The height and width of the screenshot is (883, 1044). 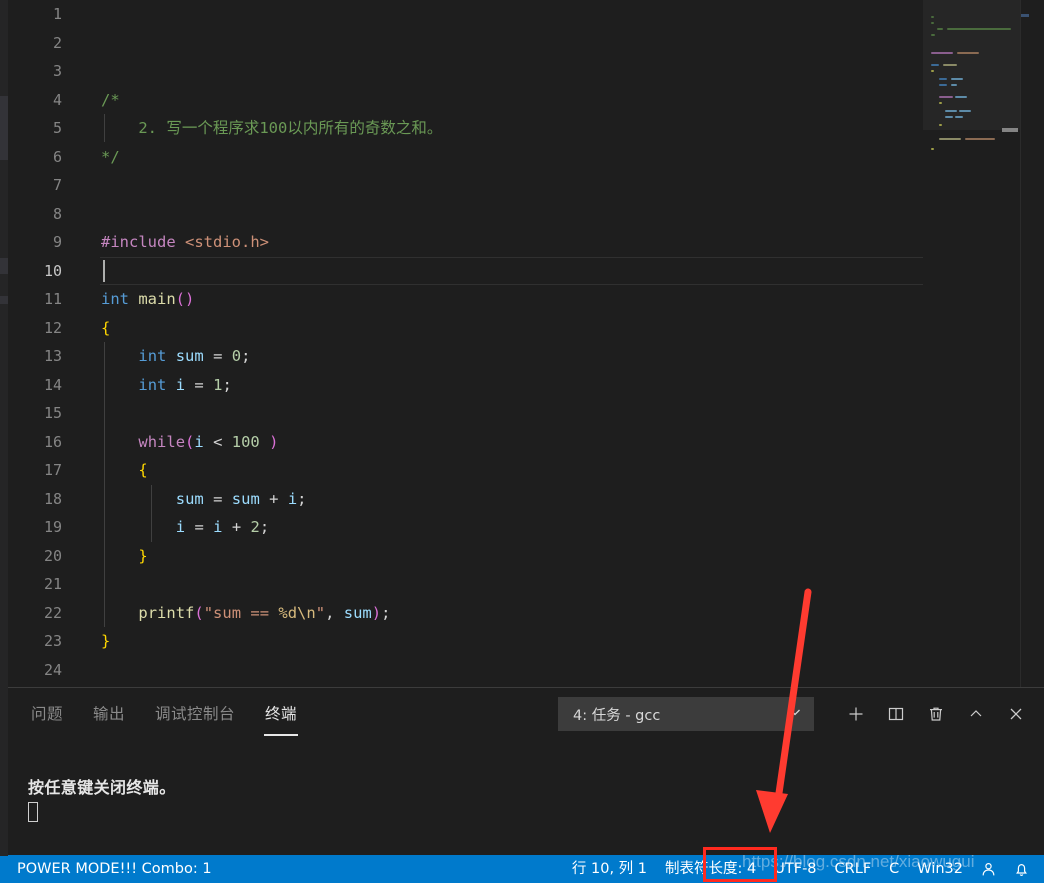 I want to click on line-content: int main(), so click(x=148, y=299).